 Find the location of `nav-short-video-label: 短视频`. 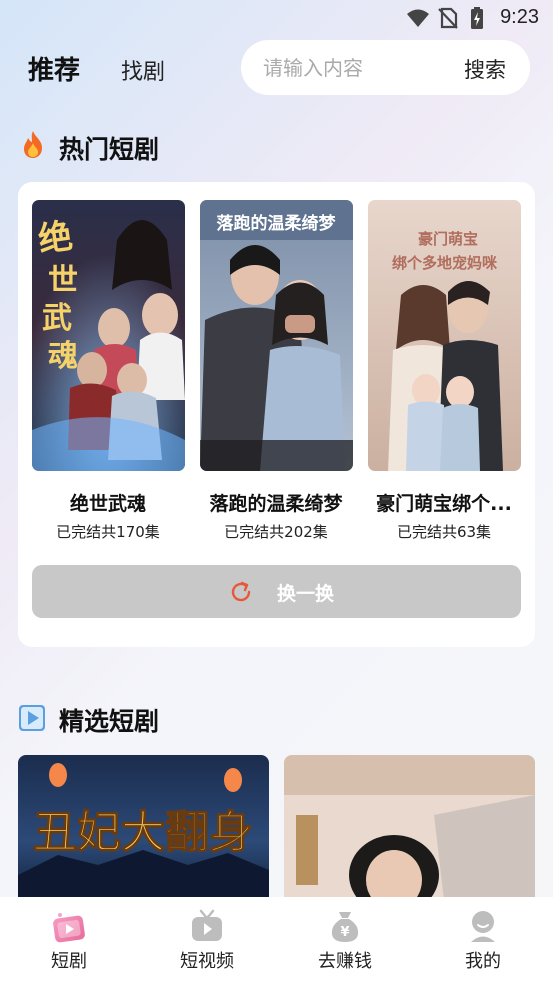

nav-short-video-label: 短视频 is located at coordinates (207, 961).